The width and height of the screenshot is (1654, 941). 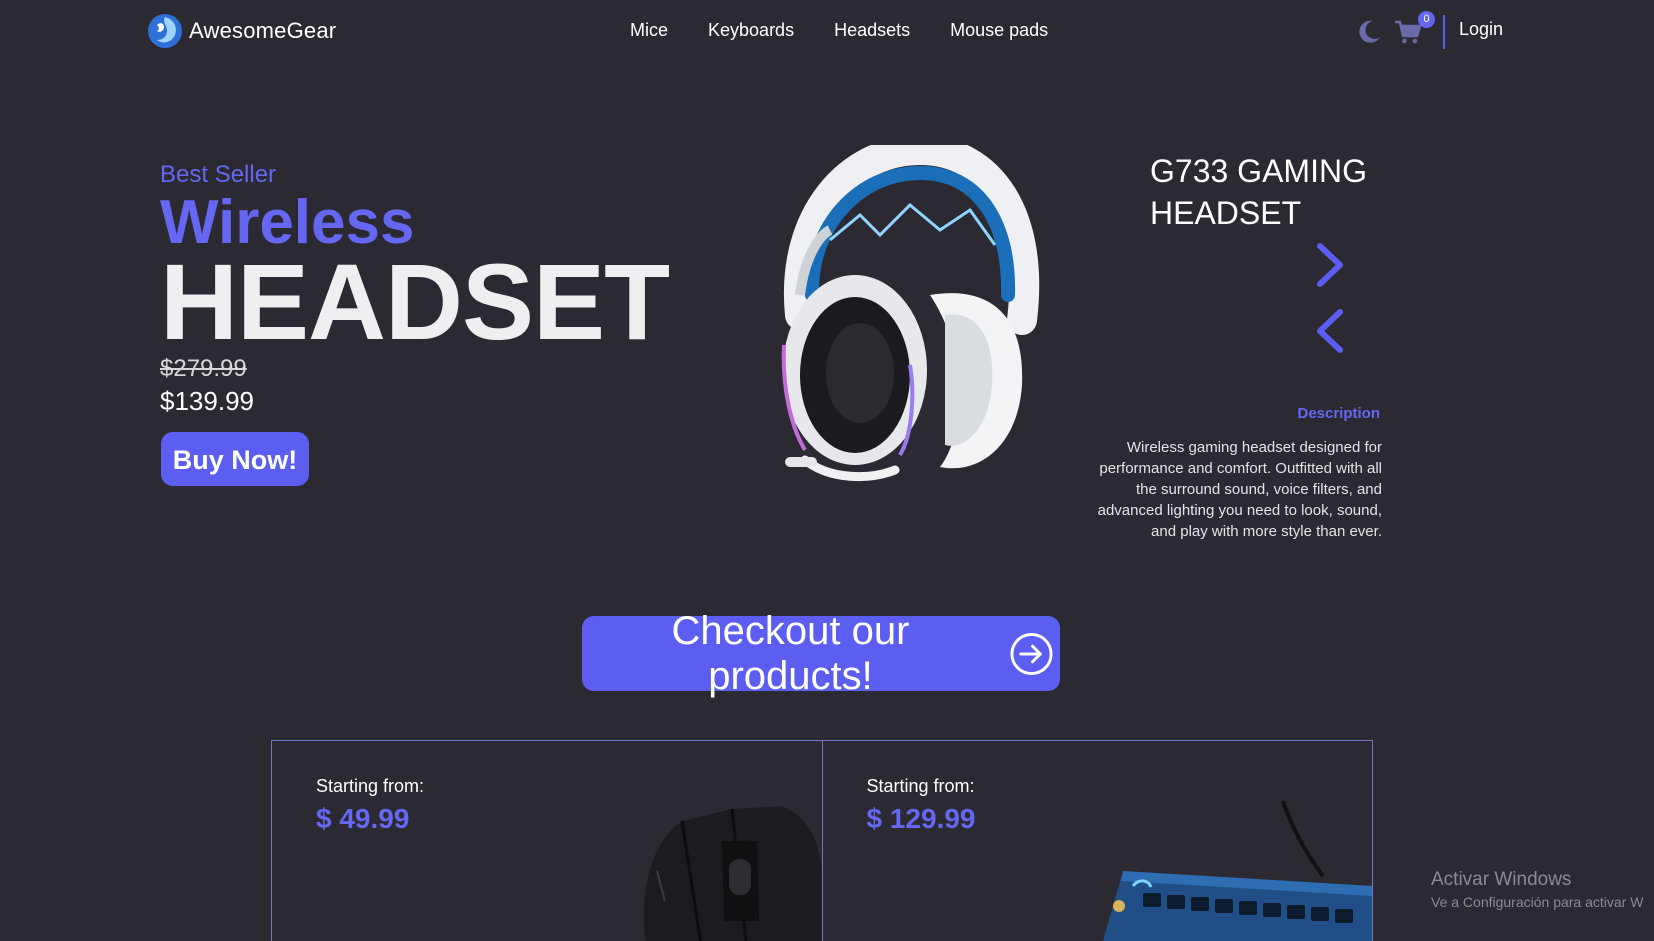 I want to click on nav-link-headsets: Headsets, so click(x=872, y=30).